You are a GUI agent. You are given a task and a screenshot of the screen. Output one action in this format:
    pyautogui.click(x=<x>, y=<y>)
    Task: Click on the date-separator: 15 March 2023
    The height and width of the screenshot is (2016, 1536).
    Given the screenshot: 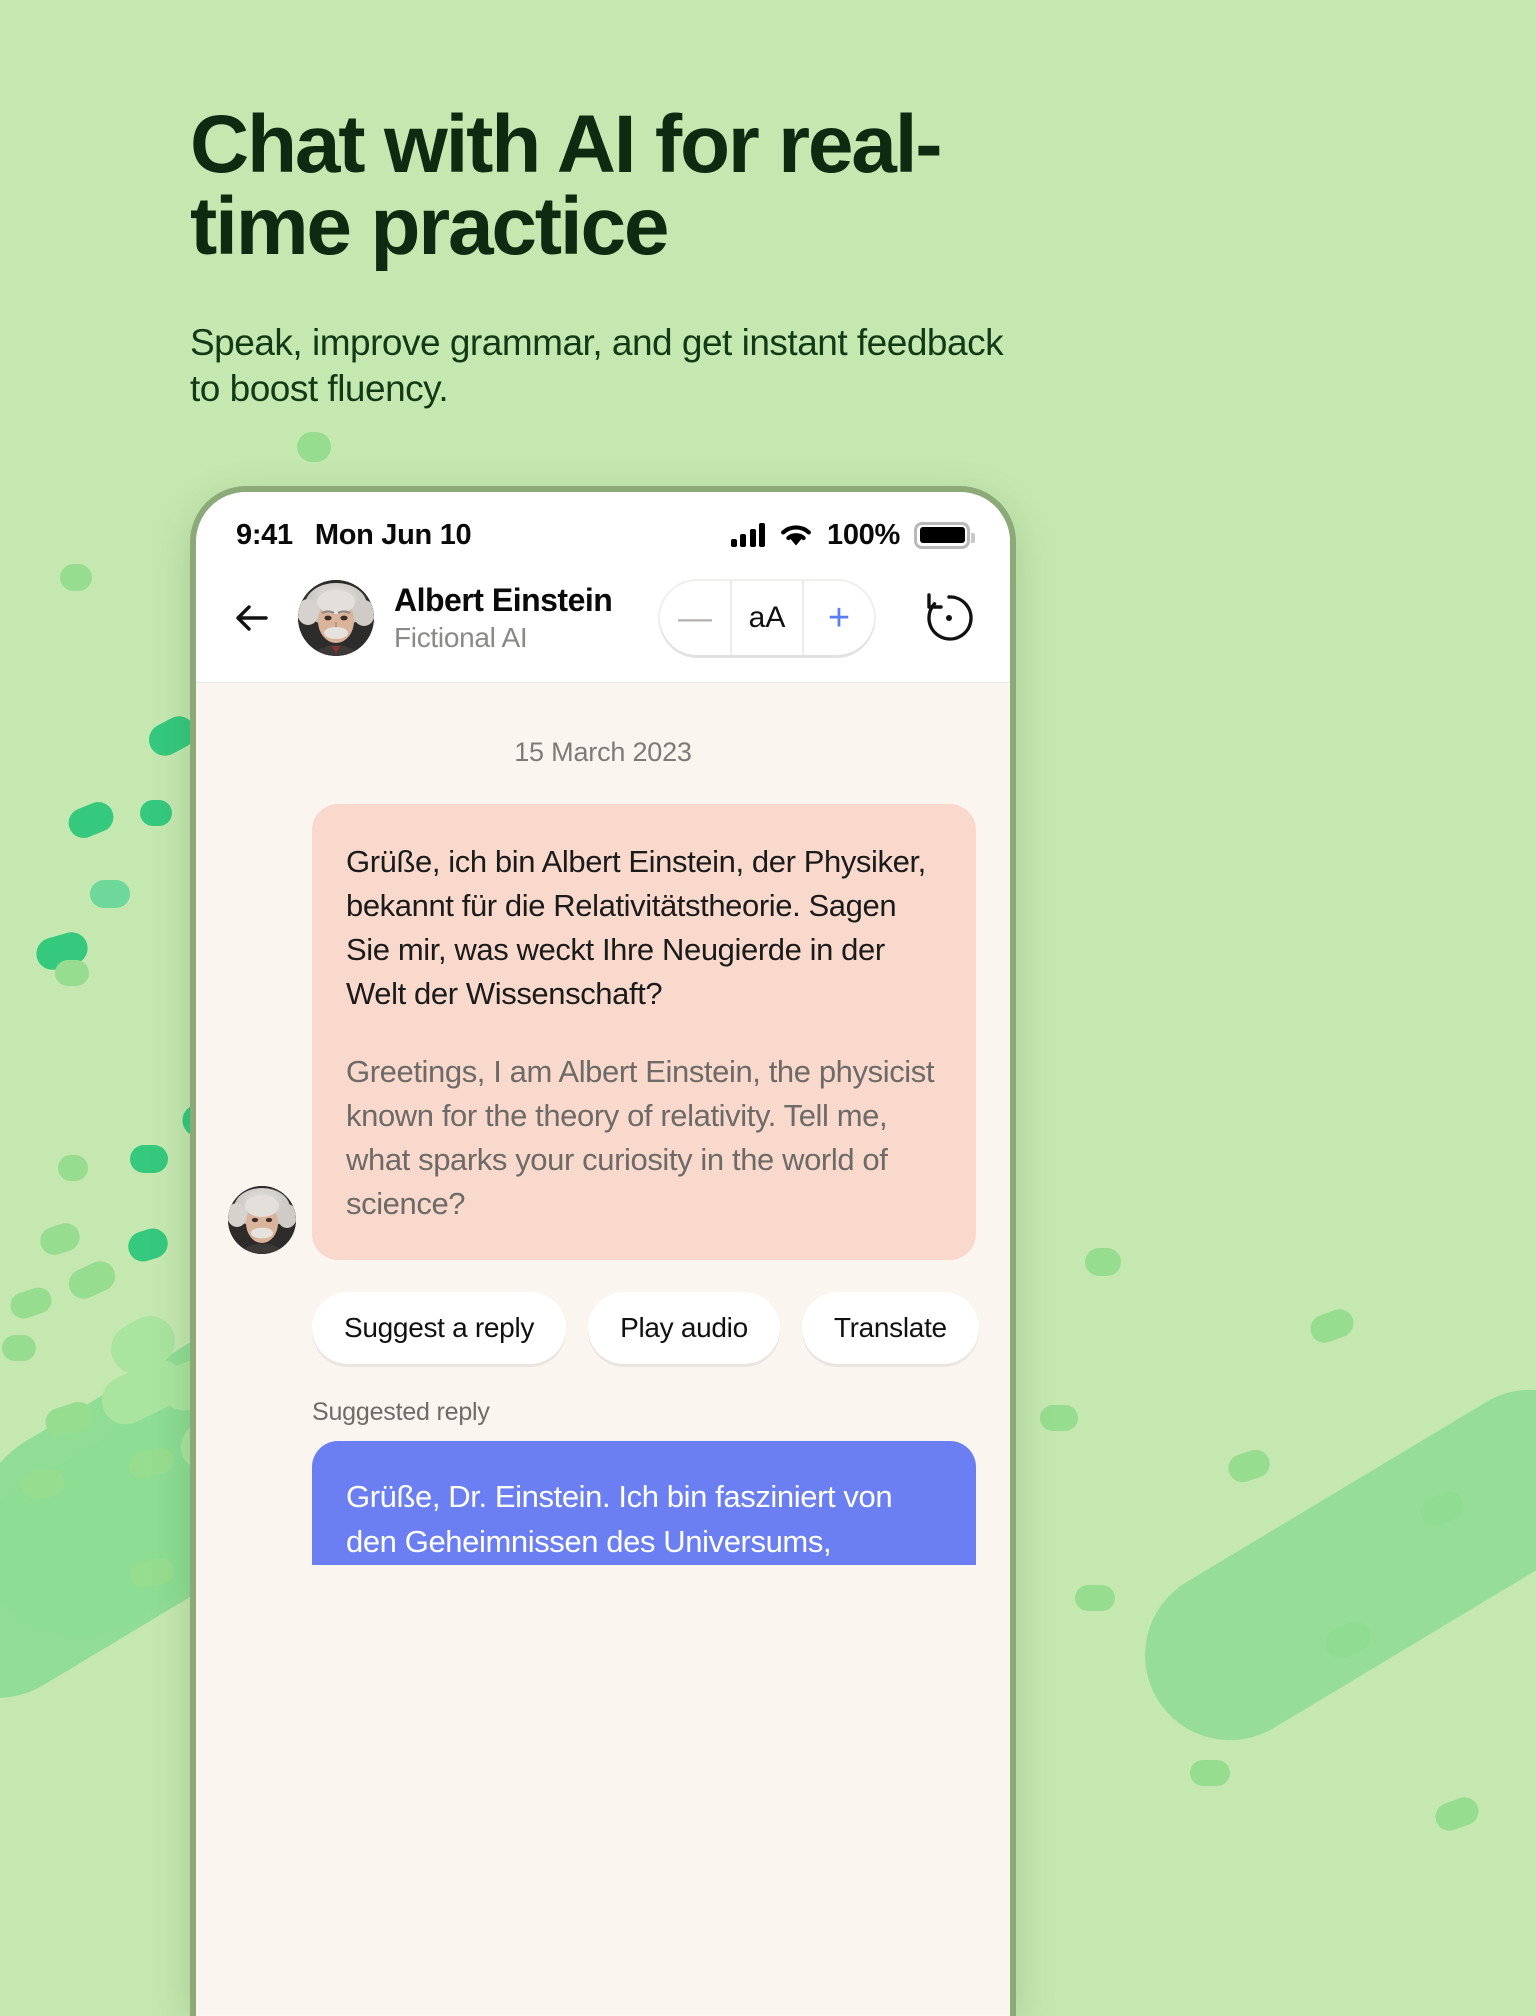 What is the action you would take?
    pyautogui.click(x=603, y=752)
    